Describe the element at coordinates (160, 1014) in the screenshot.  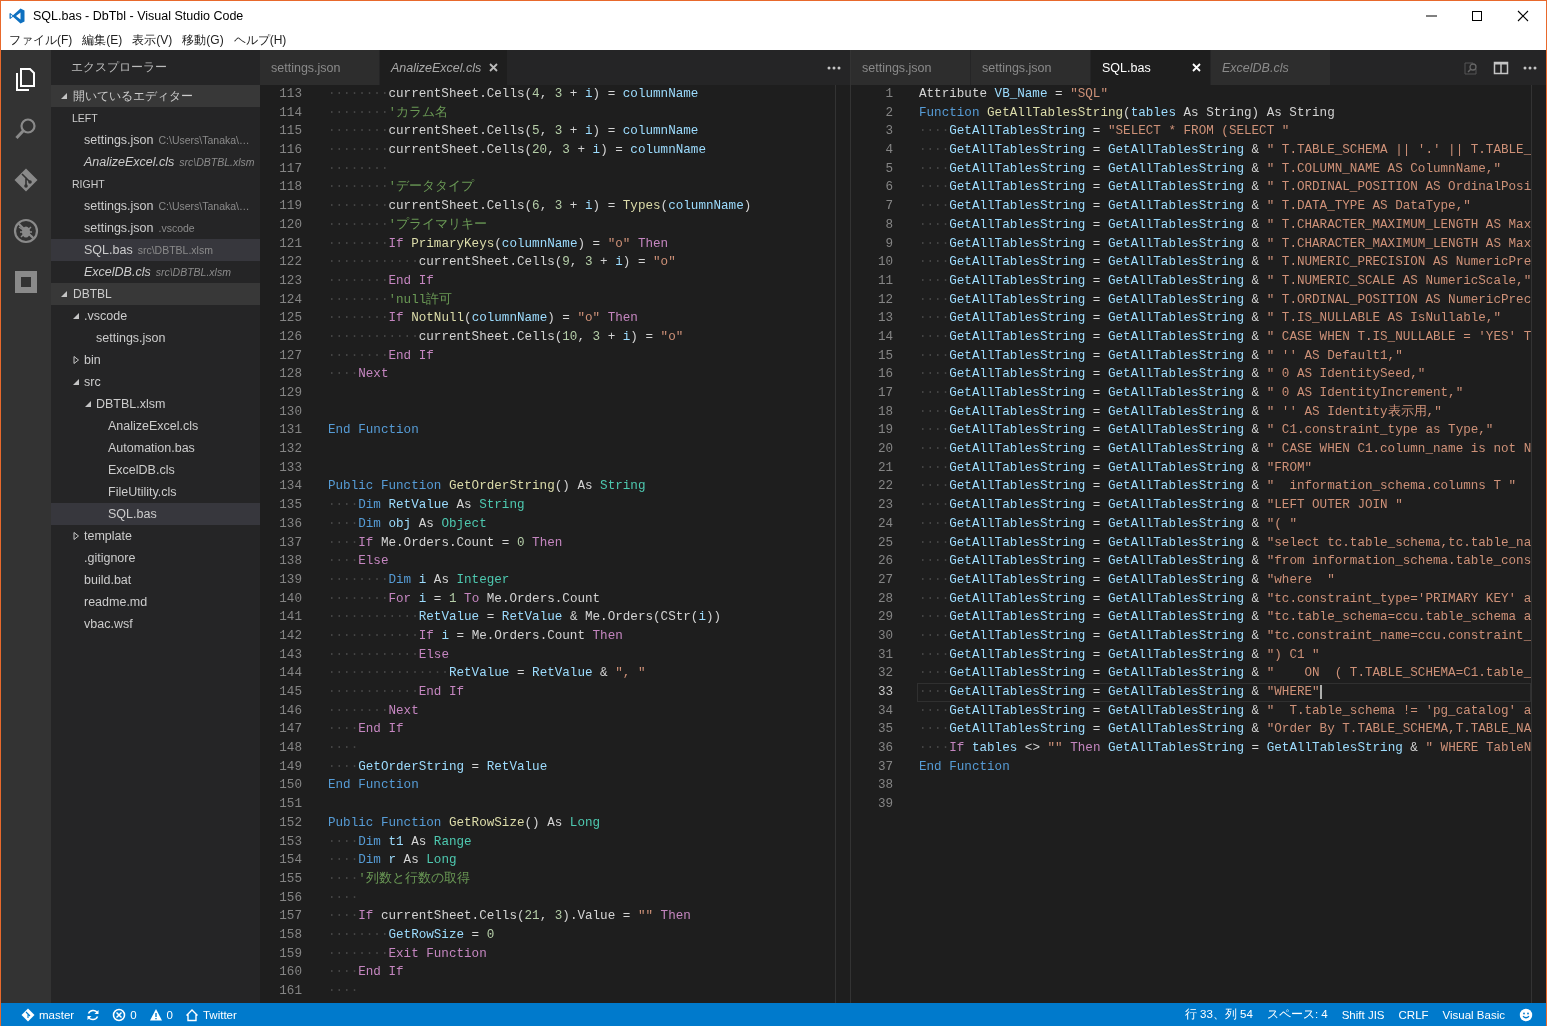
I see `warnings-status: 0` at that location.